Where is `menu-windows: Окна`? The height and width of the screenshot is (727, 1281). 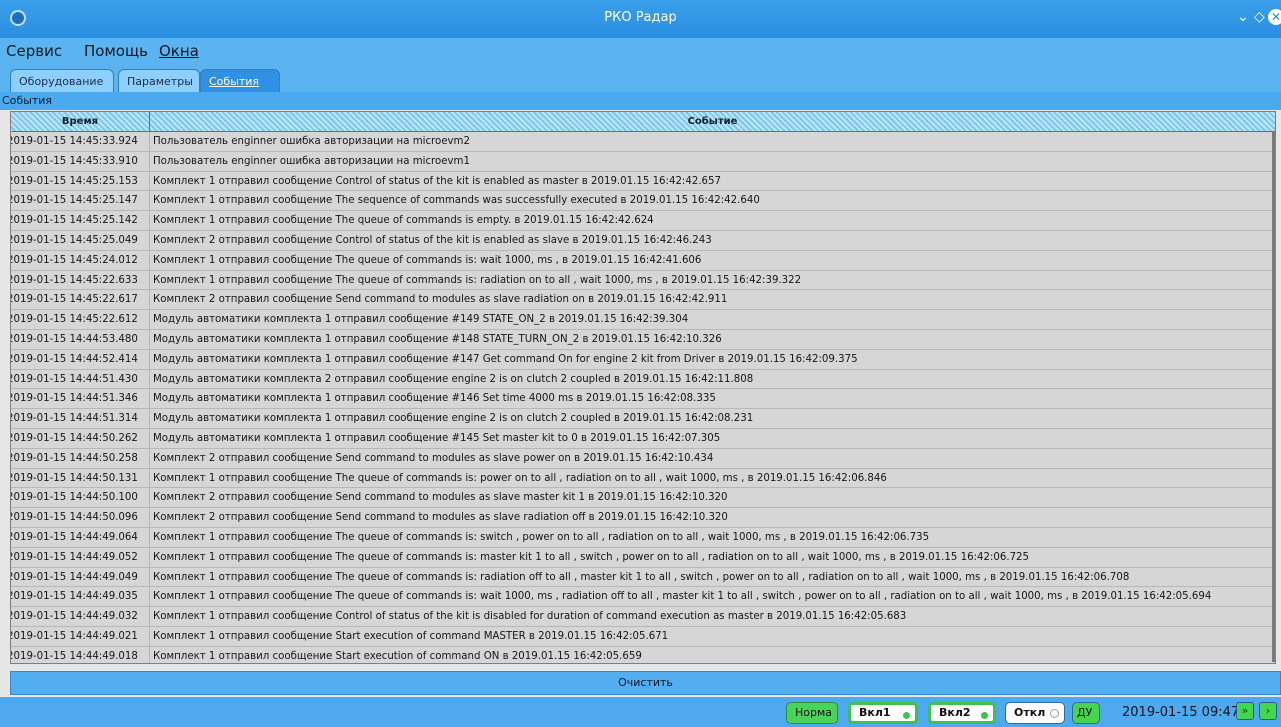
menu-windows: Окна is located at coordinates (179, 51).